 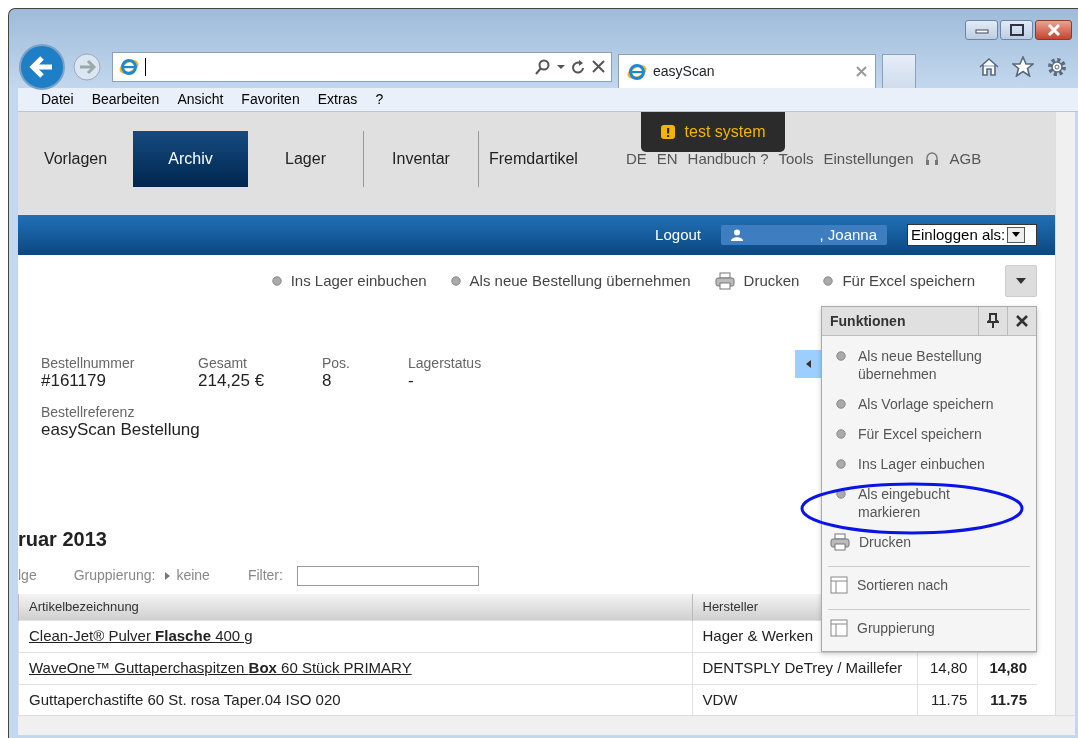 I want to click on menu-item: Extras, so click(x=337, y=99).